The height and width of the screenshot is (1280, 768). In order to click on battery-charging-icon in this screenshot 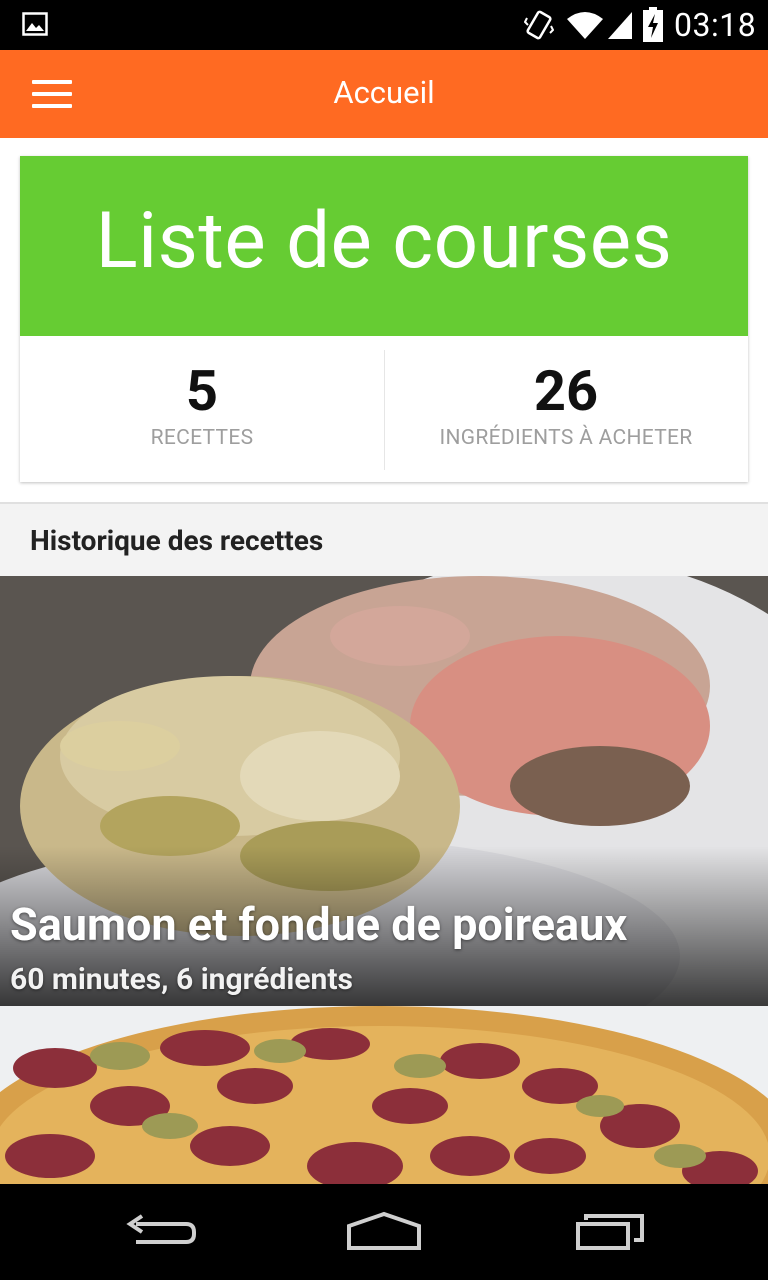, I will do `click(653, 24)`.